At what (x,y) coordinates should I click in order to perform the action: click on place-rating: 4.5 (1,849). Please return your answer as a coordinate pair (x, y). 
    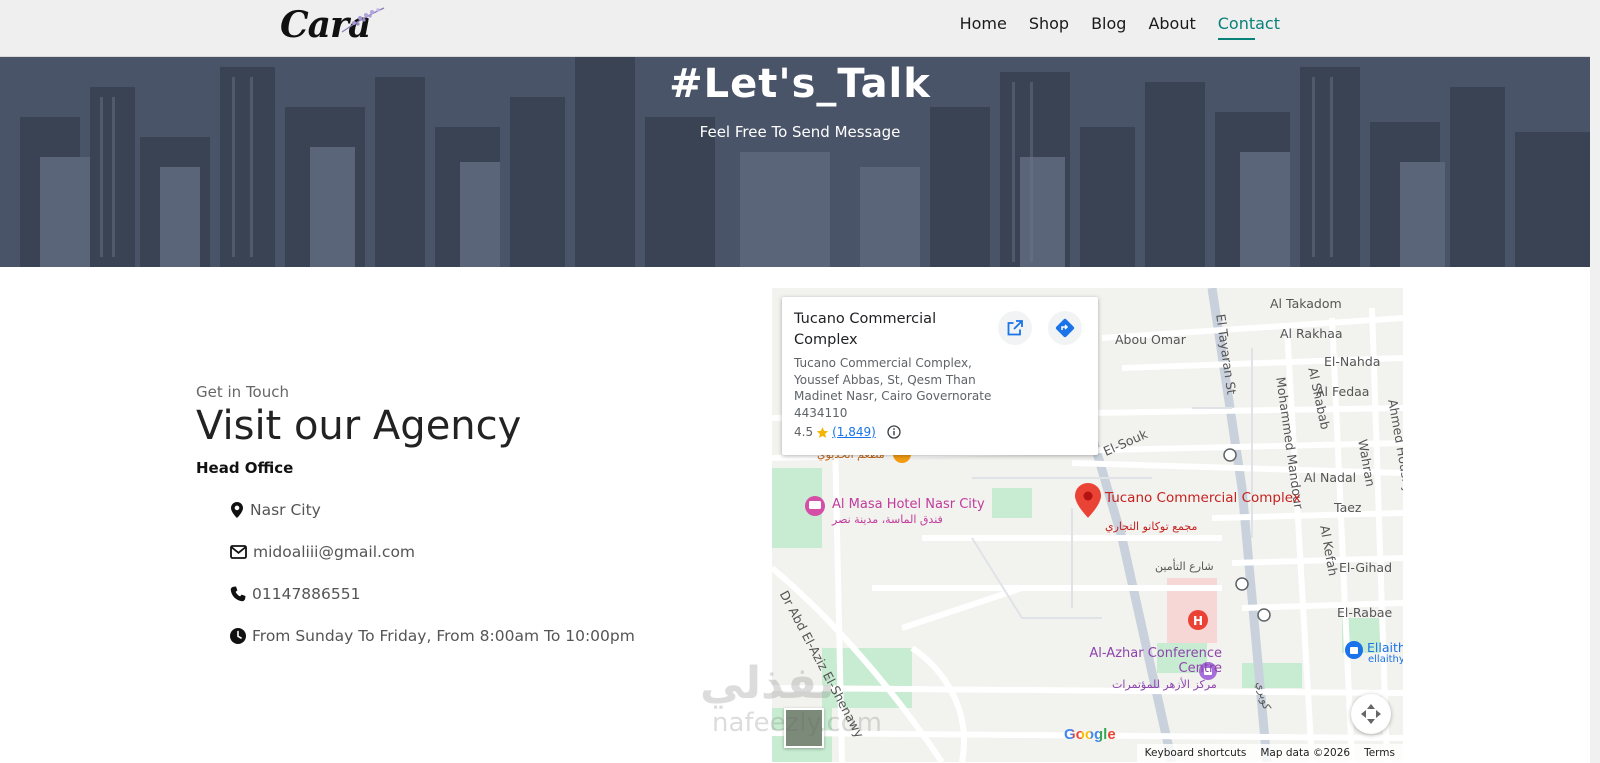
    Looking at the image, I should click on (847, 432).